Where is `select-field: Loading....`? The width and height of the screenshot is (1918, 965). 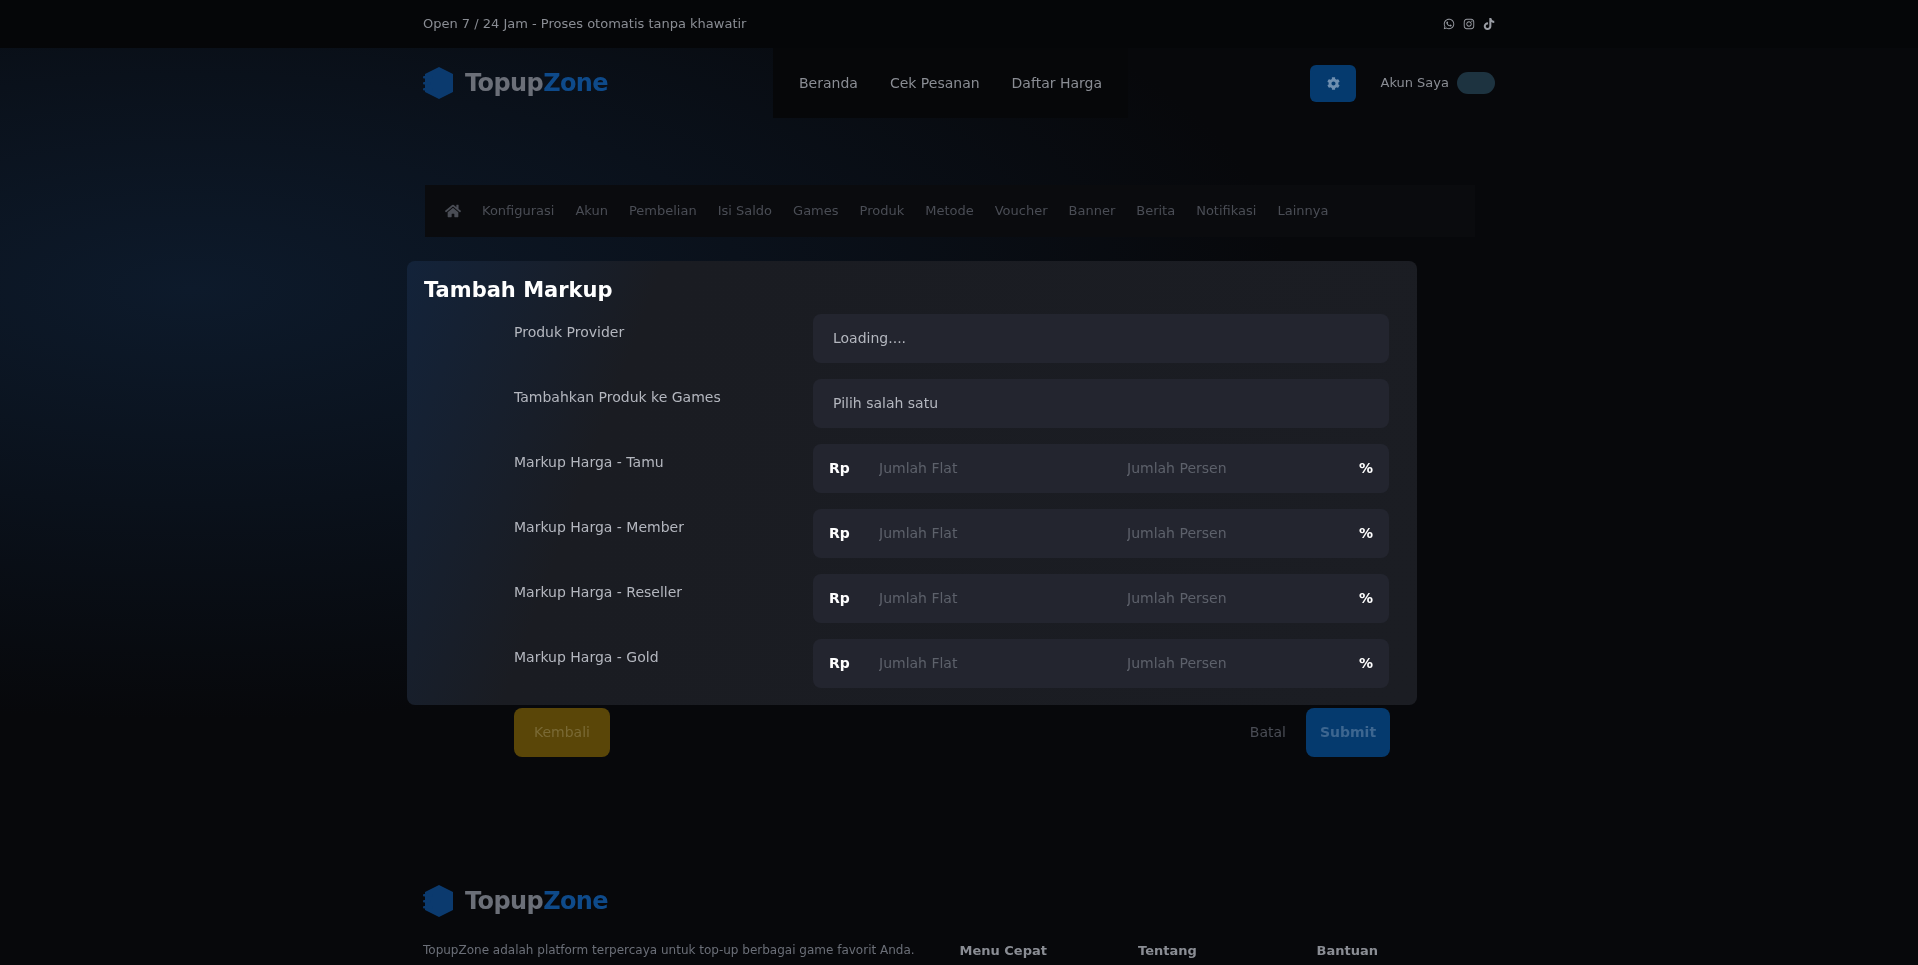
select-field: Loading.... is located at coordinates (1101, 338).